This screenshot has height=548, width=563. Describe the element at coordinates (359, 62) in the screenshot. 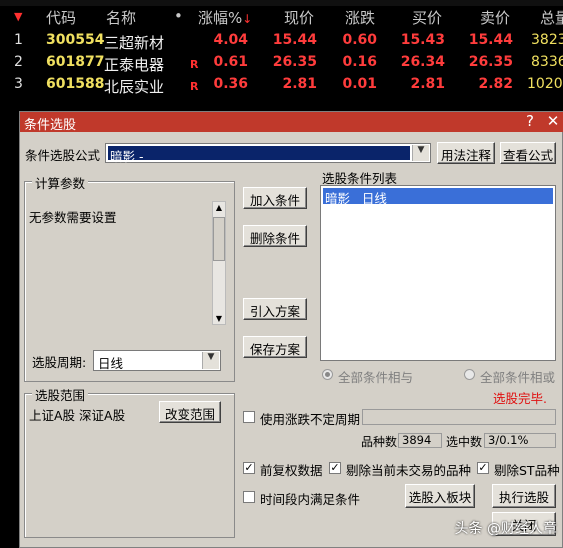

I see `change: 0.16` at that location.